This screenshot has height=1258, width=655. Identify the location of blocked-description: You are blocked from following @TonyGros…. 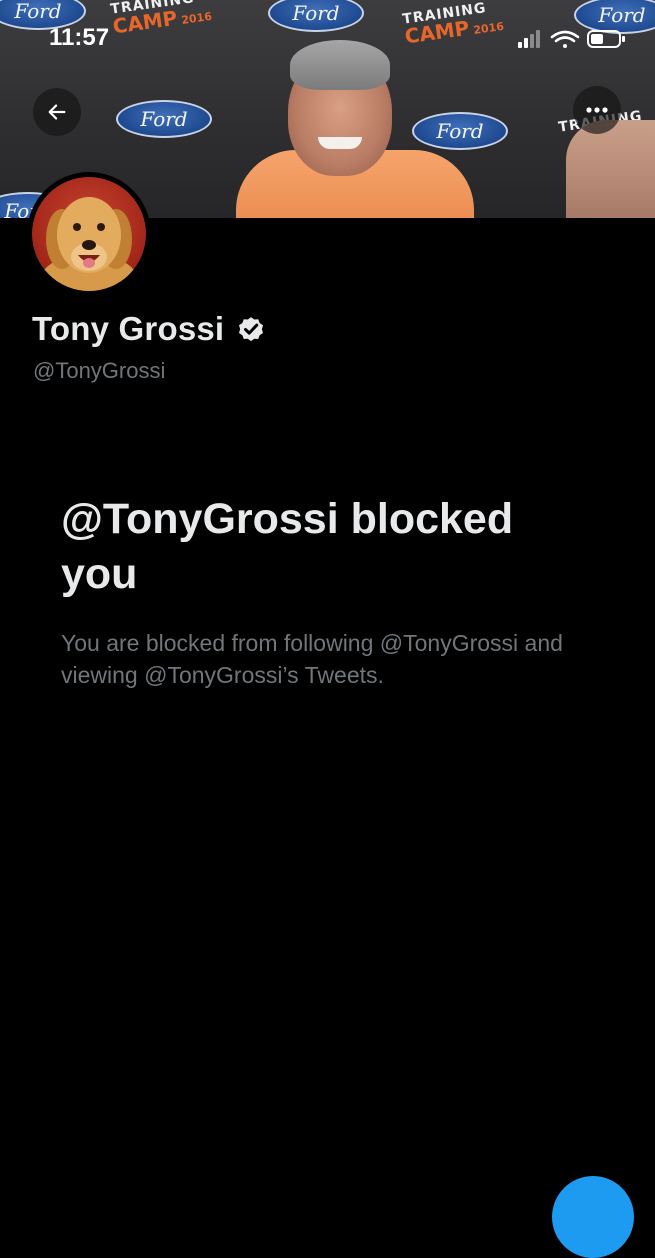
(312, 659).